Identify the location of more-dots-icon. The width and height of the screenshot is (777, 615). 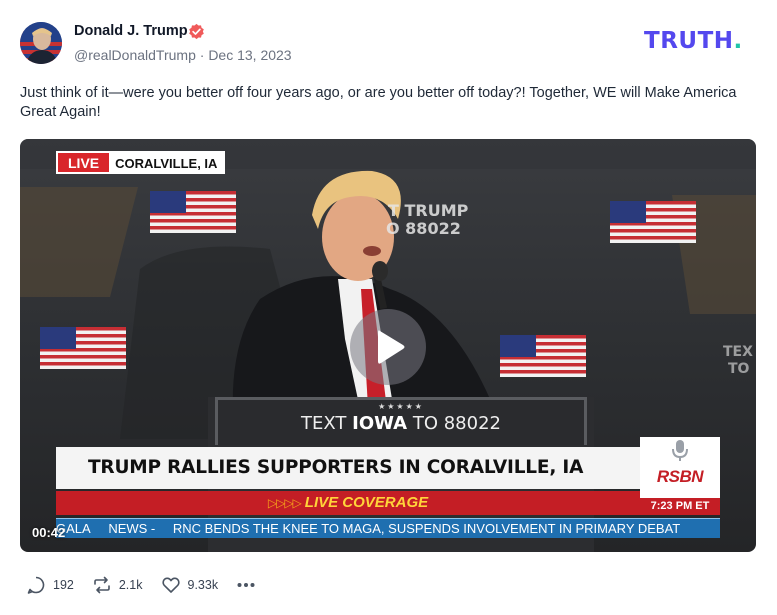
(246, 585).